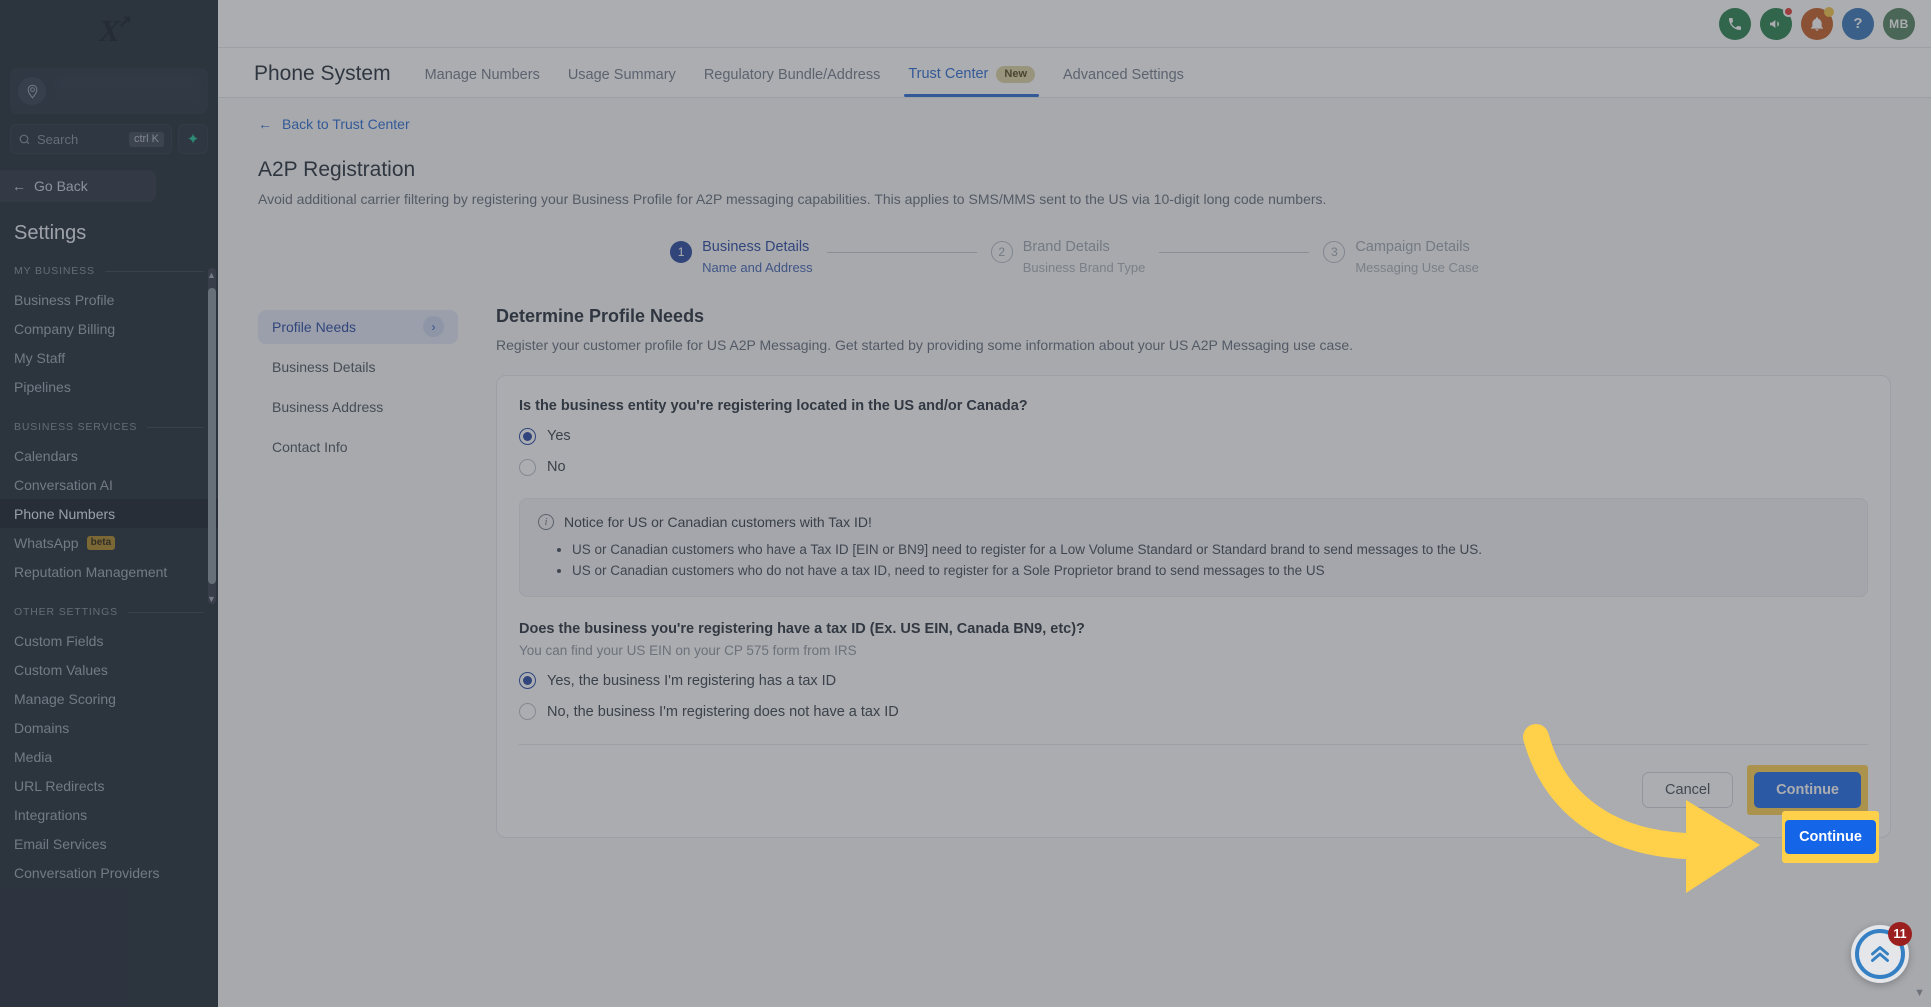  Describe the element at coordinates (61, 186) in the screenshot. I see `go-back-label: Go Back` at that location.